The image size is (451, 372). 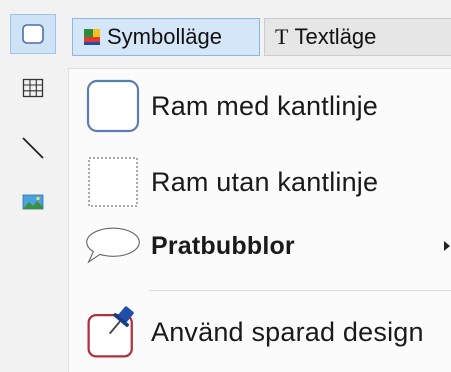 What do you see at coordinates (282, 36) in the screenshot?
I see `text-mode-icon: T` at bounding box center [282, 36].